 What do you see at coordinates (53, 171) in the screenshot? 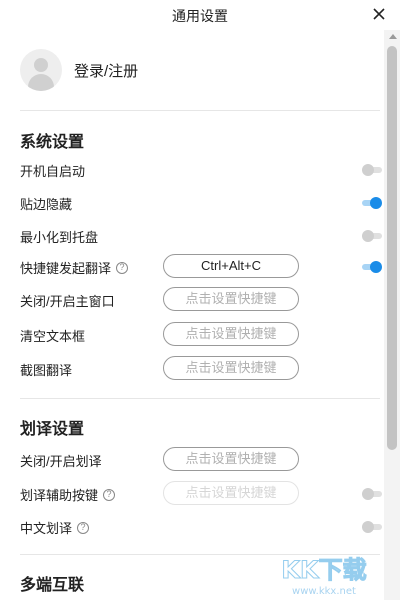
I see `auto-start-label: 开机自启动` at bounding box center [53, 171].